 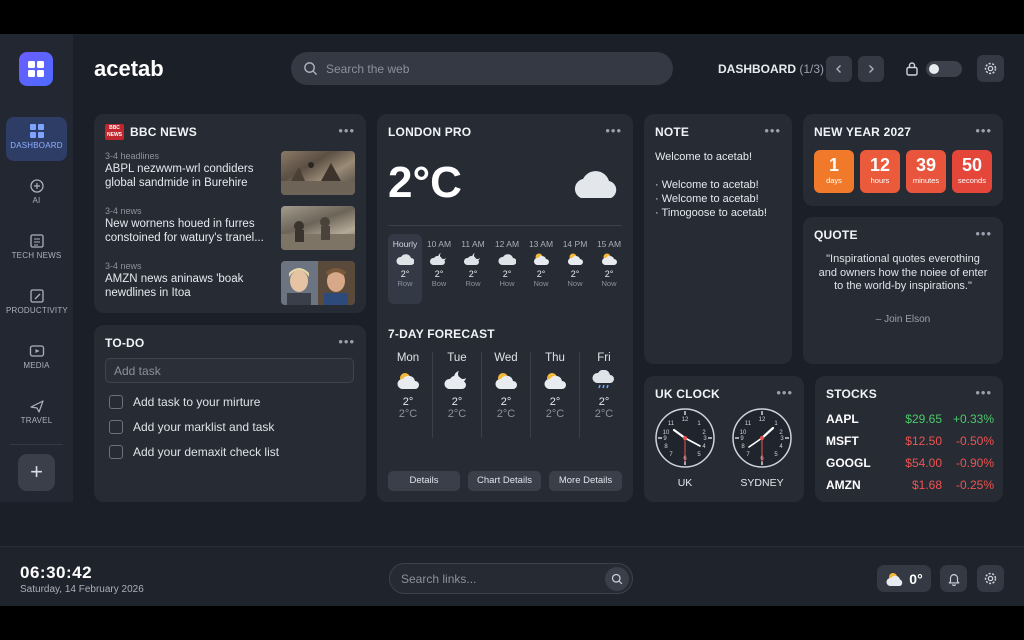 I want to click on web-search-bar, so click(x=482, y=68).